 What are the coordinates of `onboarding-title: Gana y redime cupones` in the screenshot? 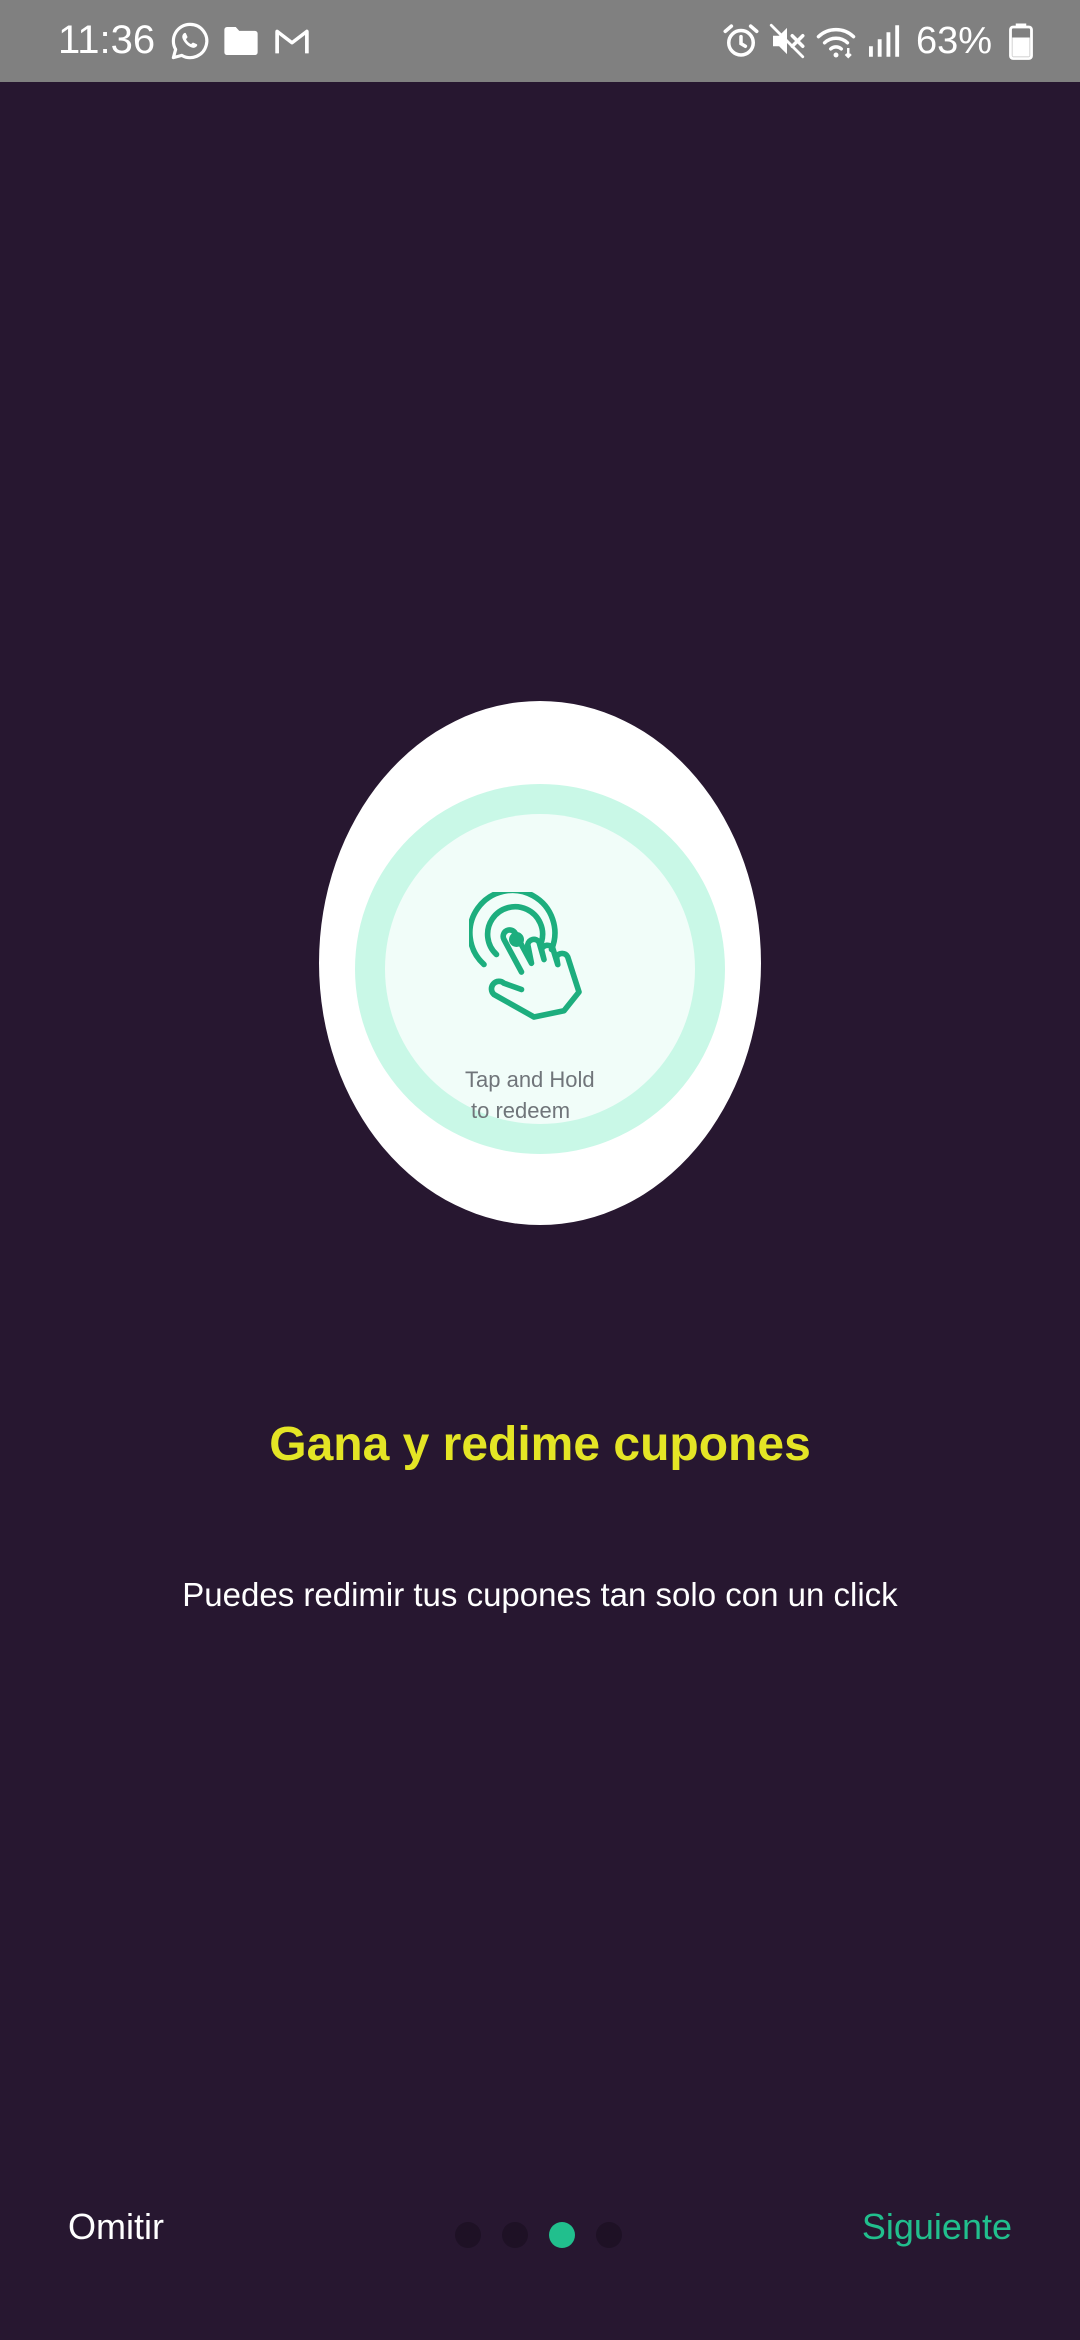 It's located at (540, 1444).